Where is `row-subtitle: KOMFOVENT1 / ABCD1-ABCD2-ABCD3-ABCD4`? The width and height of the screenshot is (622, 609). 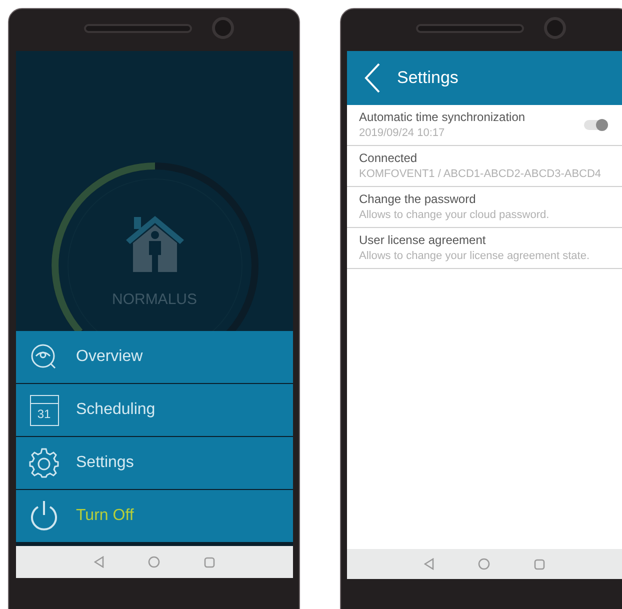 row-subtitle: KOMFOVENT1 / ABCD1-ABCD2-ABCD3-ABCD4 is located at coordinates (480, 174).